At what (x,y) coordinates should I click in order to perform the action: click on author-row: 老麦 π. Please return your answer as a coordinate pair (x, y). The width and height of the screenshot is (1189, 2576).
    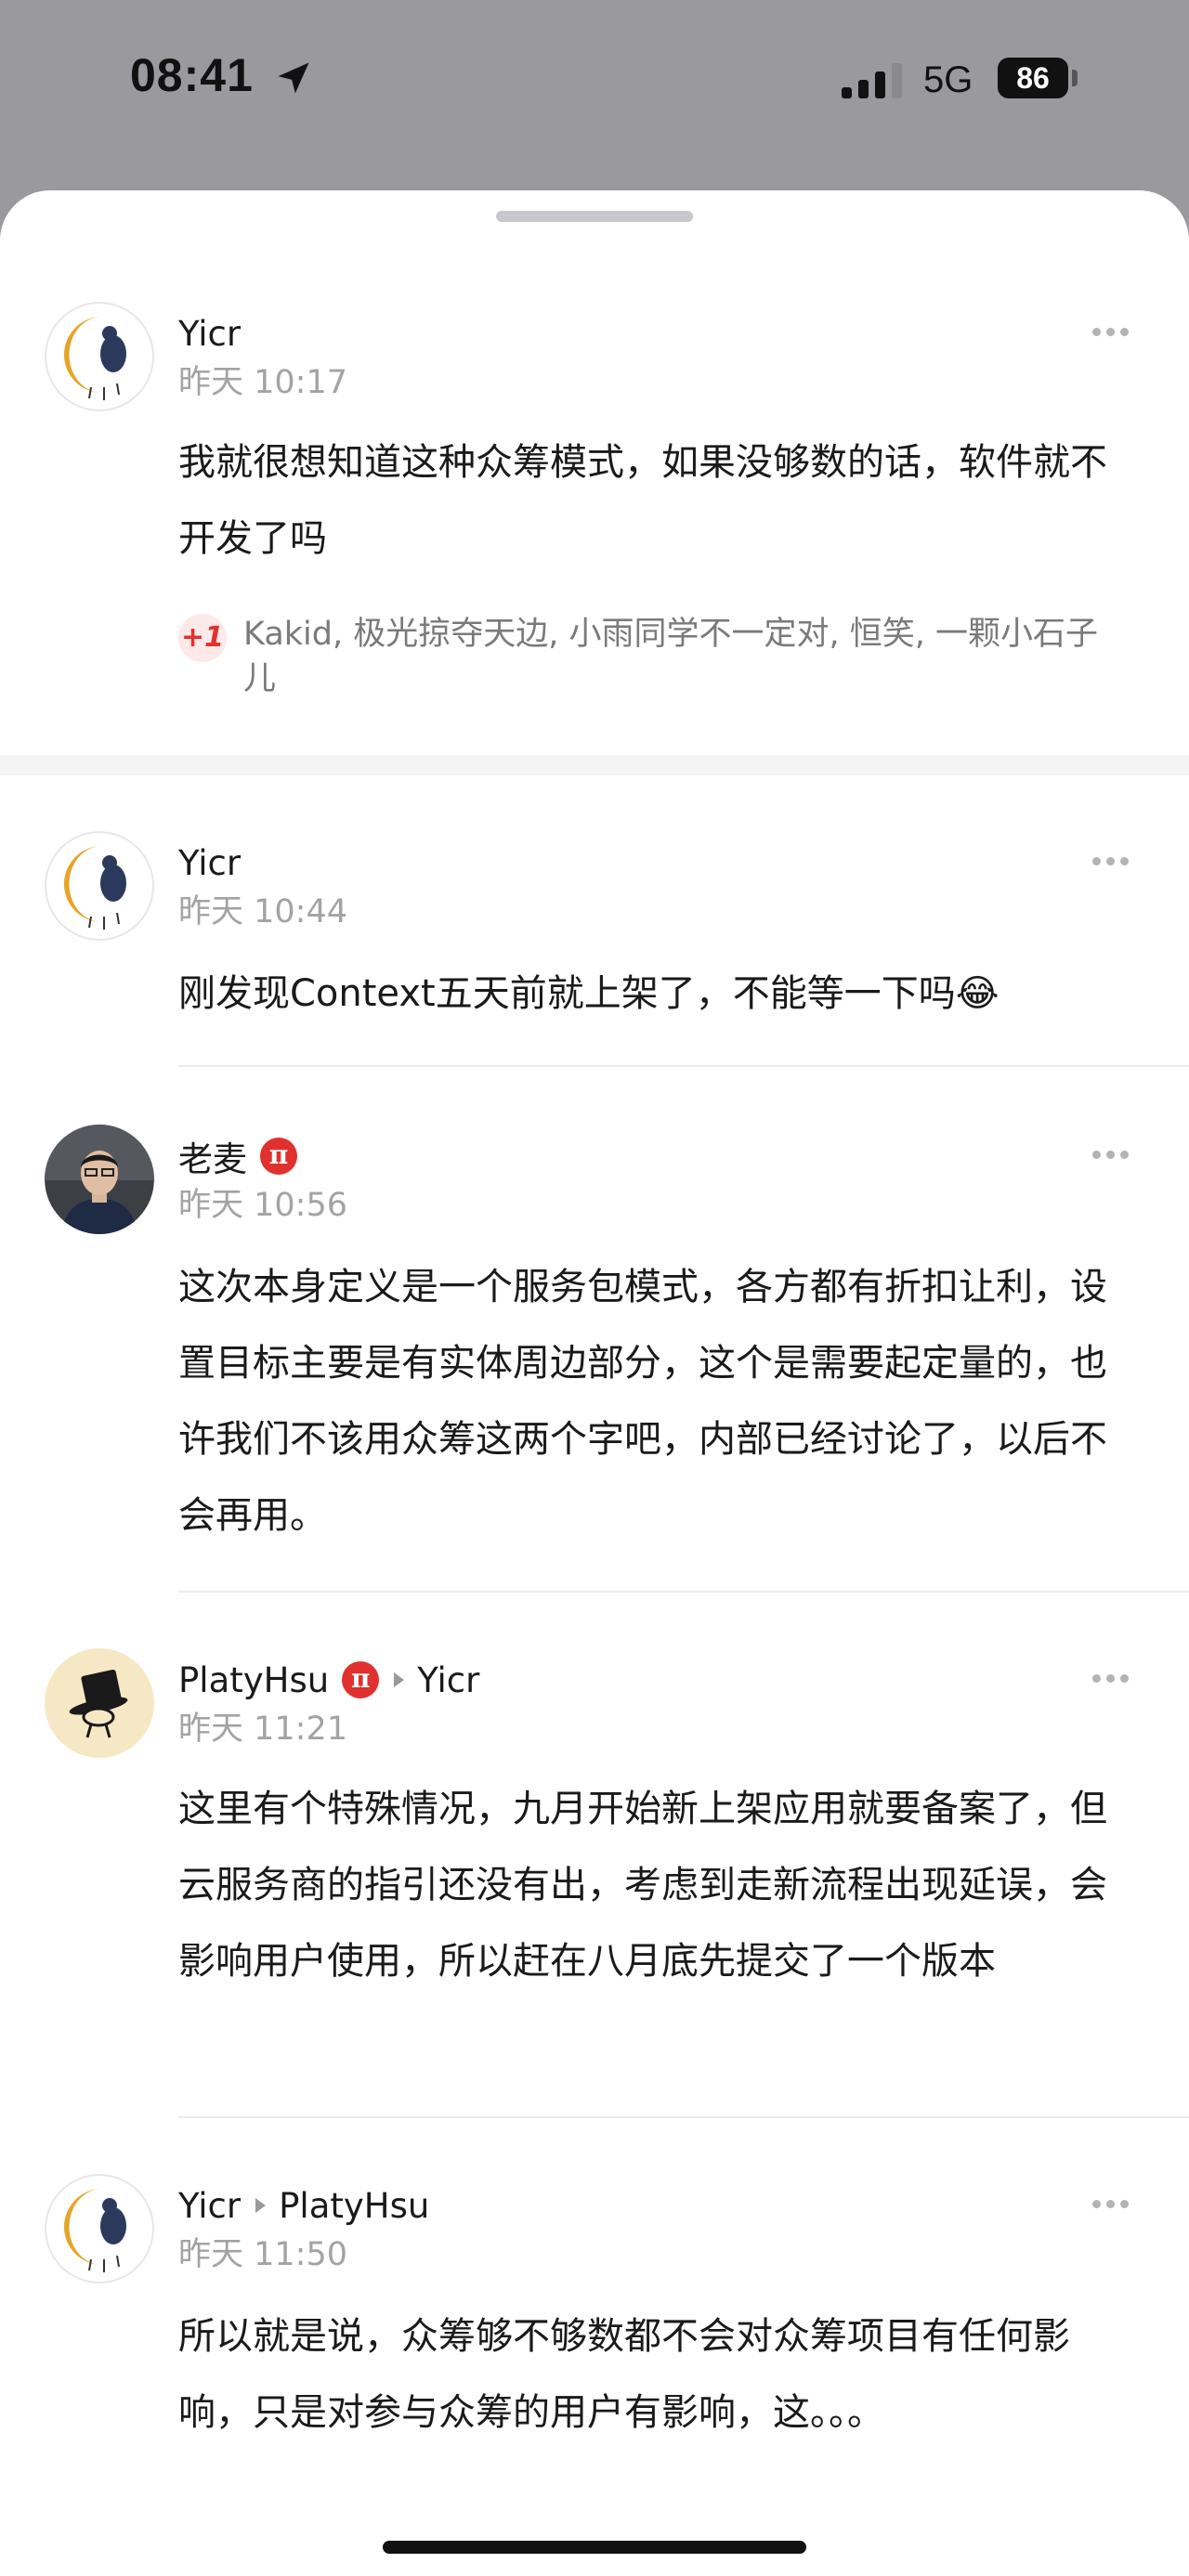
    Looking at the image, I should click on (238, 1156).